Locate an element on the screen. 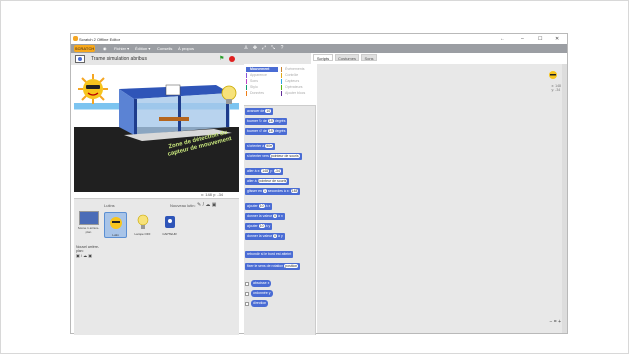 The height and width of the screenshot is (354, 629). tab-sounds: Sons is located at coordinates (369, 57).